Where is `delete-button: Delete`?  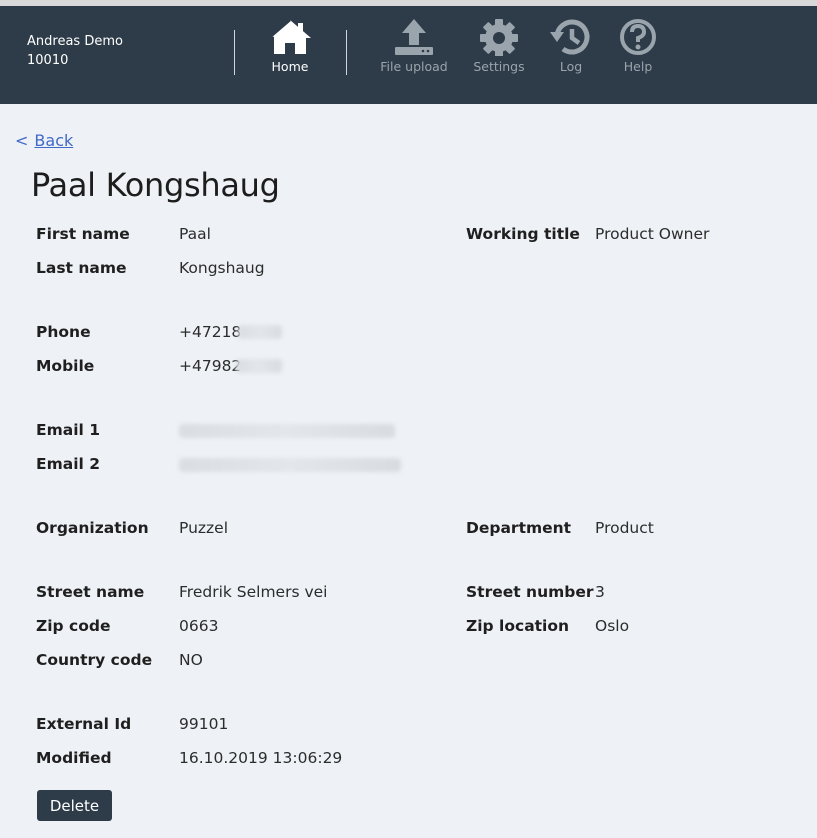 delete-button: Delete is located at coordinates (74, 805).